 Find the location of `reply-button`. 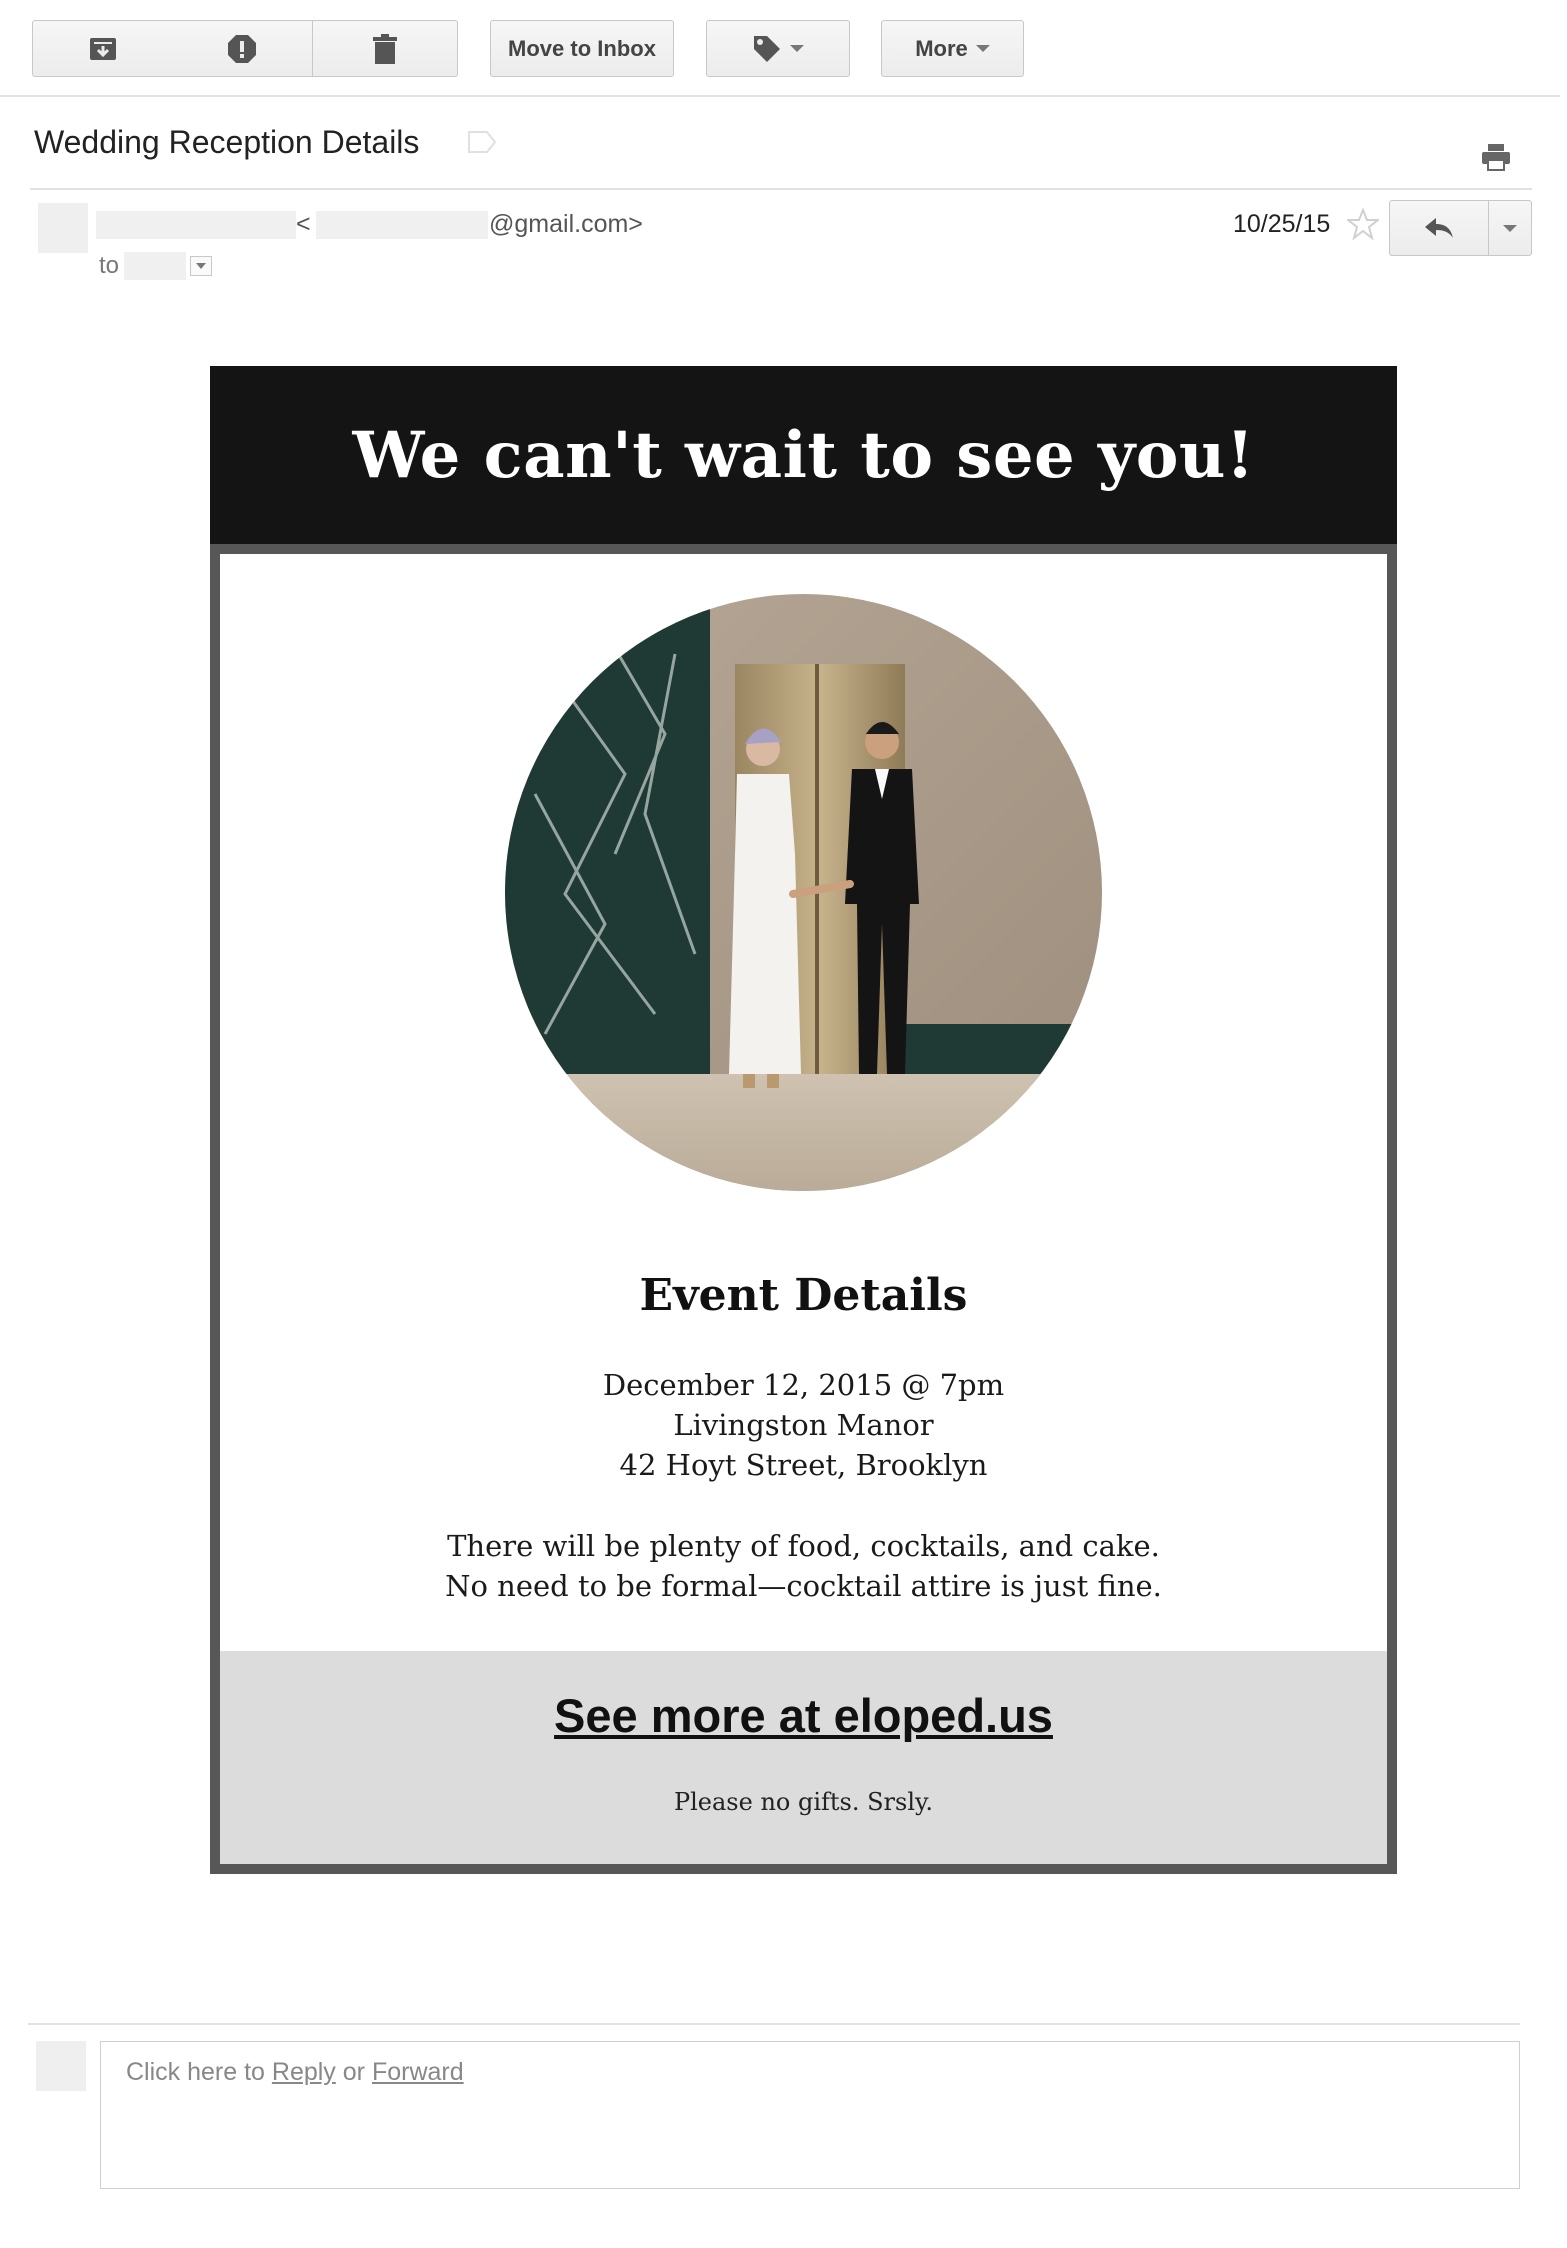

reply-button is located at coordinates (1439, 228).